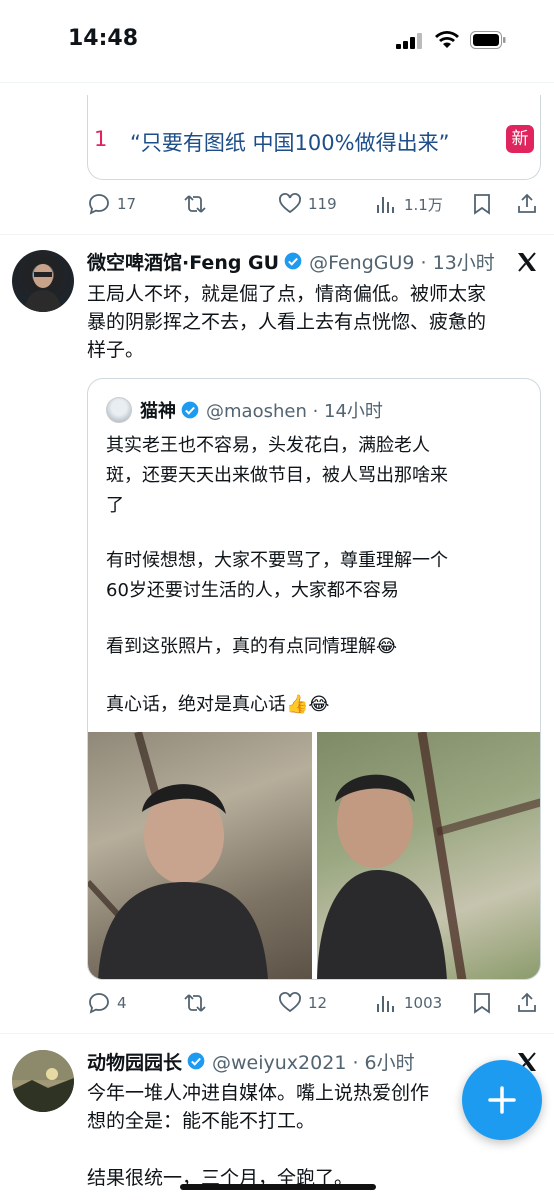 This screenshot has width=554, height=1200. What do you see at coordinates (218, 704) in the screenshot?
I see `quote-paragraph-4: 真心话，绝对是真心话👍😂` at bounding box center [218, 704].